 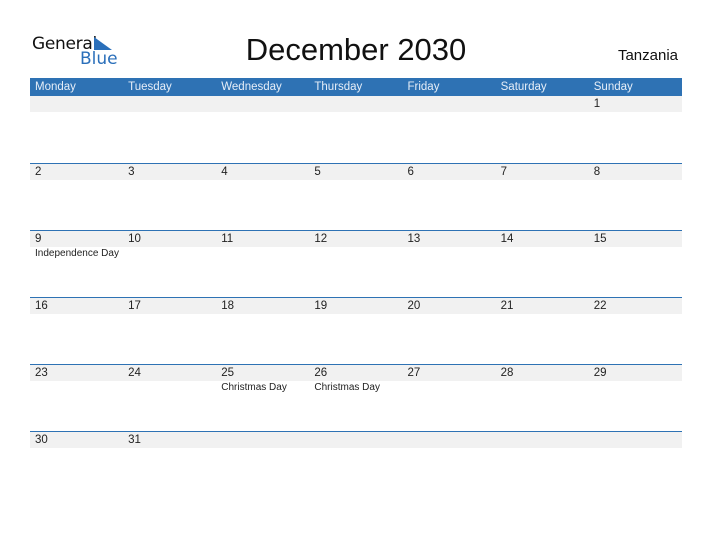 I want to click on day-cell: 27, so click(x=449, y=380).